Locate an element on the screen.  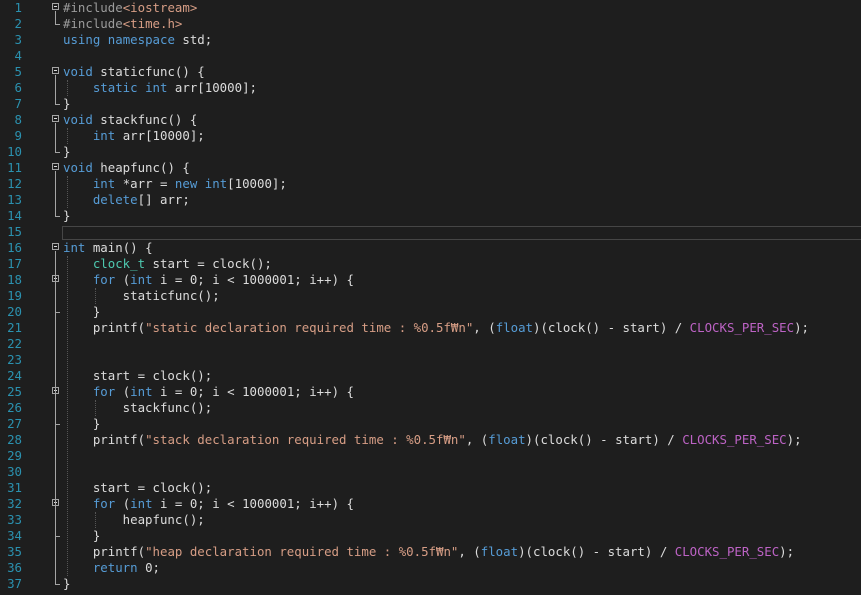
code-line: 10} is located at coordinates (430, 152).